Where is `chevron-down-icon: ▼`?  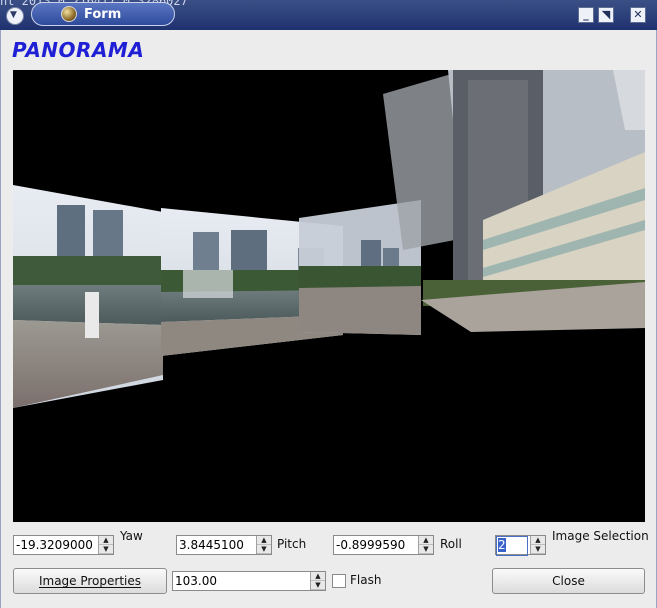
chevron-down-icon: ▼ is located at coordinates (13, 15).